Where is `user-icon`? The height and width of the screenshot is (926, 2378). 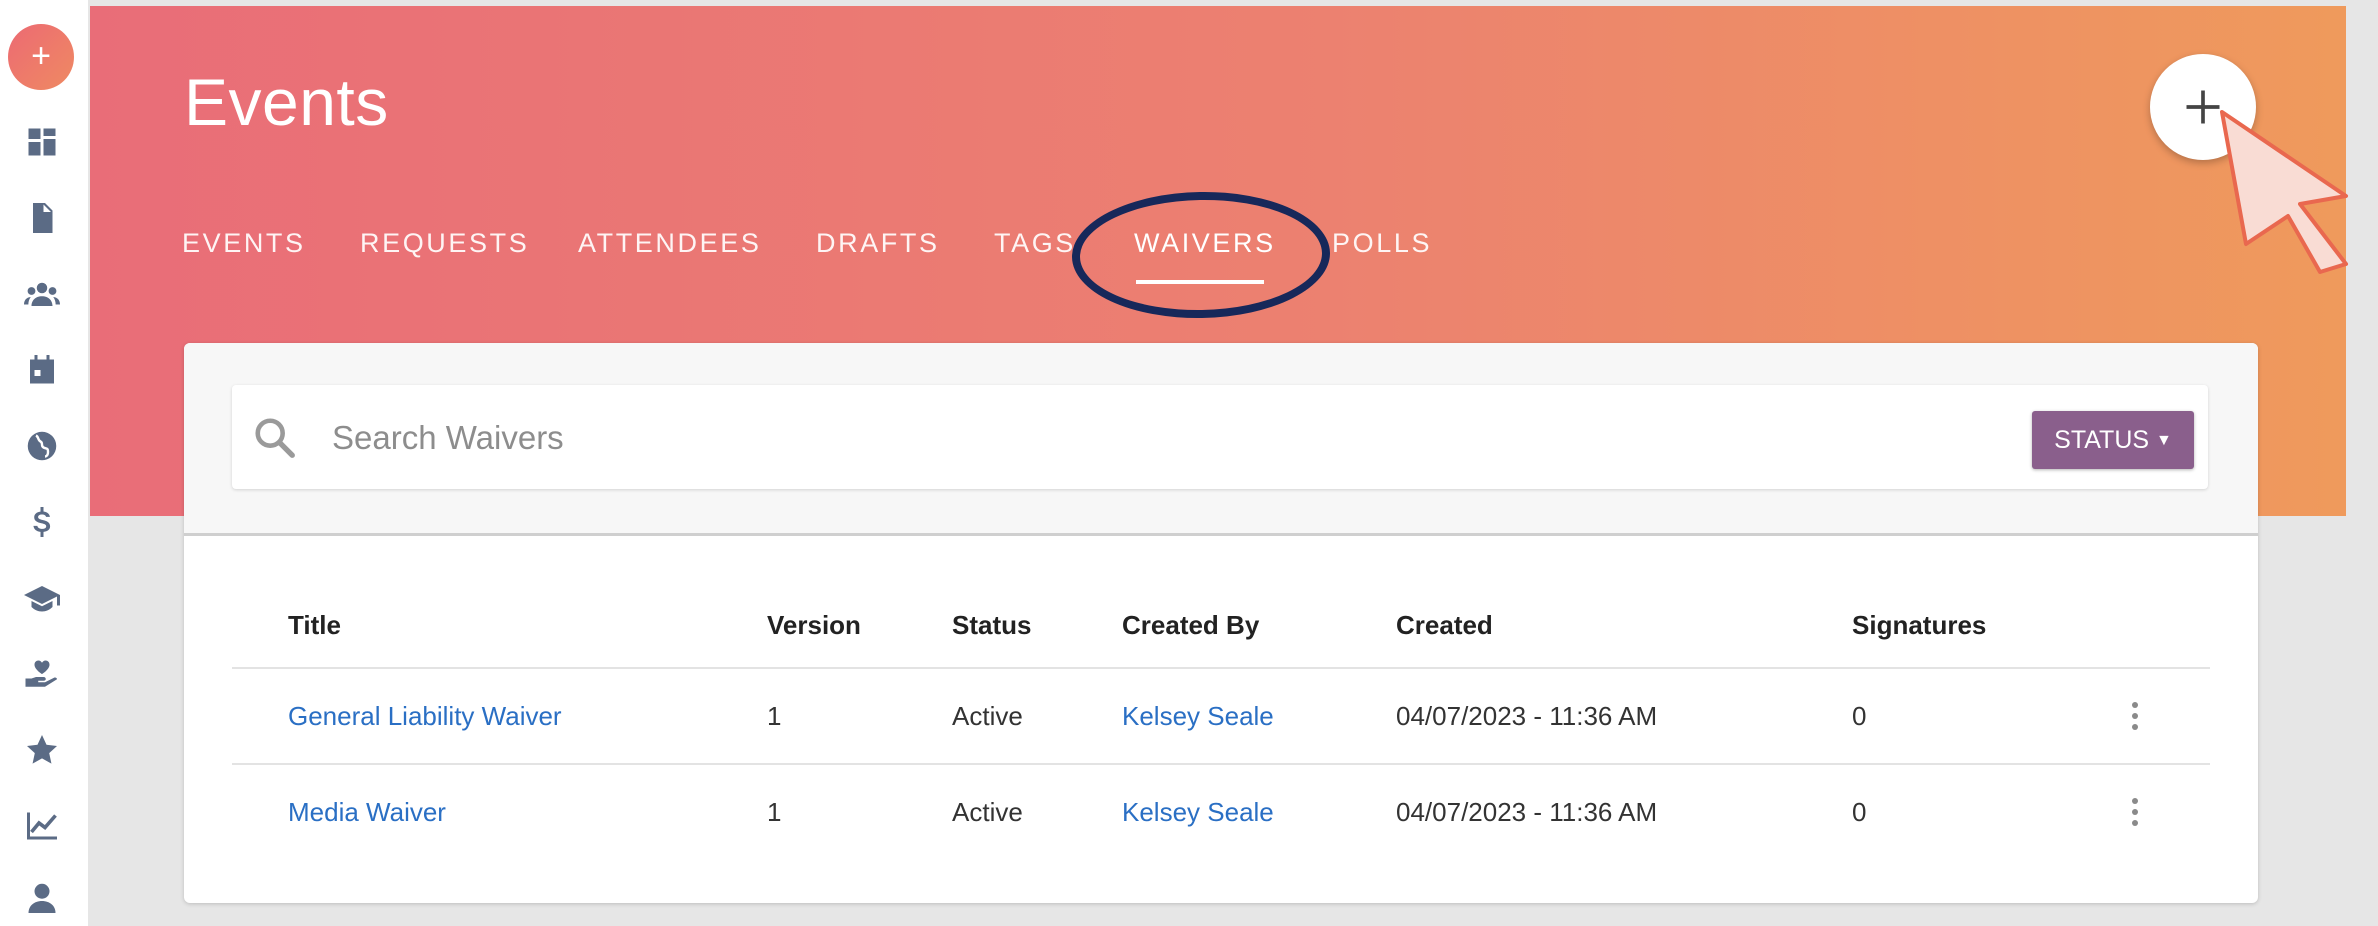 user-icon is located at coordinates (42, 898).